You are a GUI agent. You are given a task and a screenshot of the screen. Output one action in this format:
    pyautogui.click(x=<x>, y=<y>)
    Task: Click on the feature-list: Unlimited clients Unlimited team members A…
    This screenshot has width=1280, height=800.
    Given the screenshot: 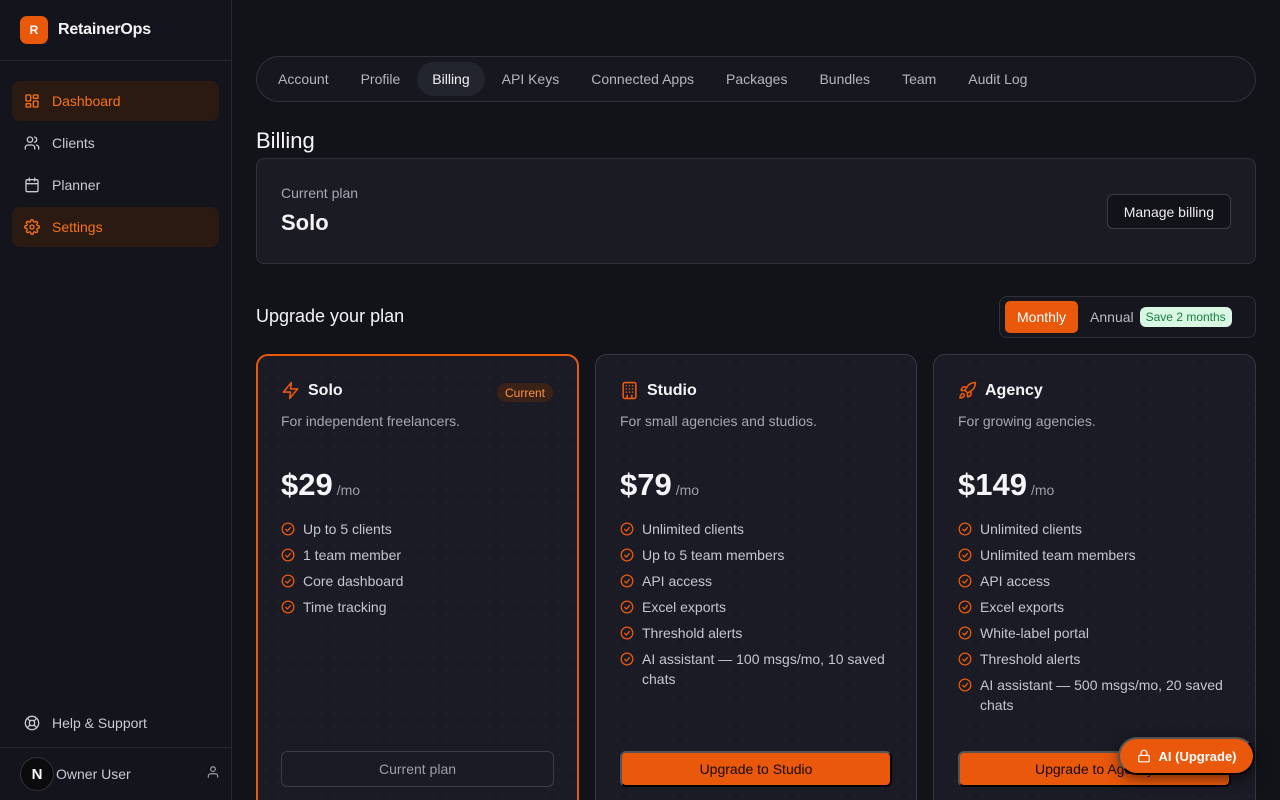 What is the action you would take?
    pyautogui.click(x=1103, y=620)
    